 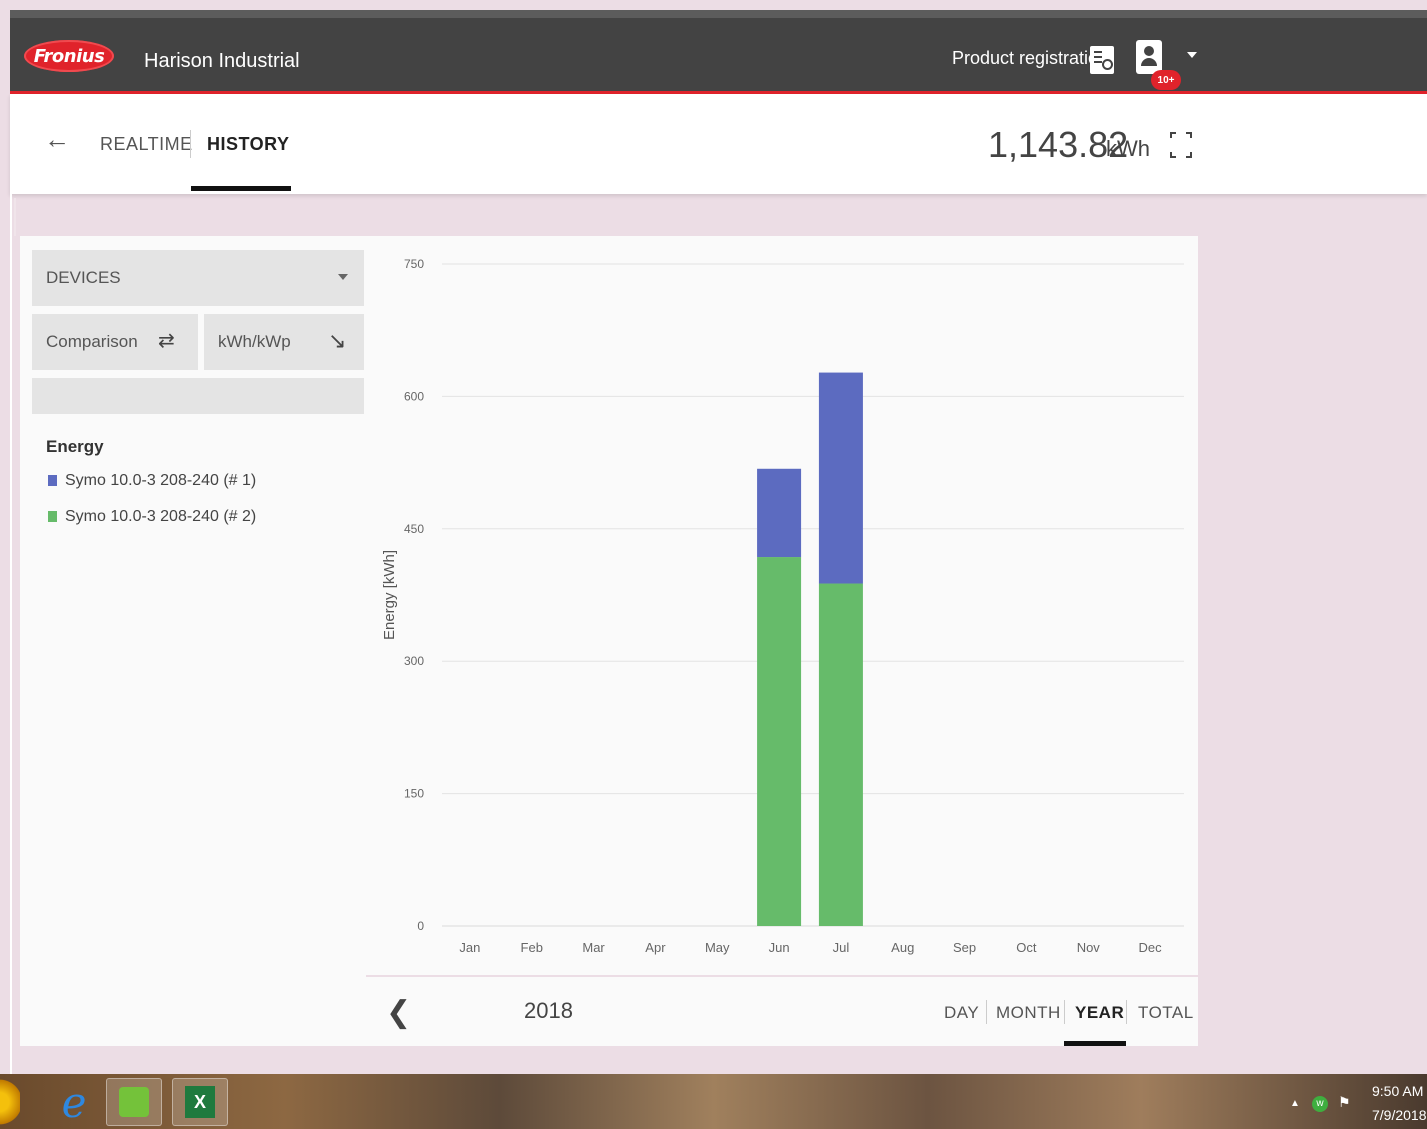 I want to click on internet-explorer-icon: e, so click(x=74, y=1102).